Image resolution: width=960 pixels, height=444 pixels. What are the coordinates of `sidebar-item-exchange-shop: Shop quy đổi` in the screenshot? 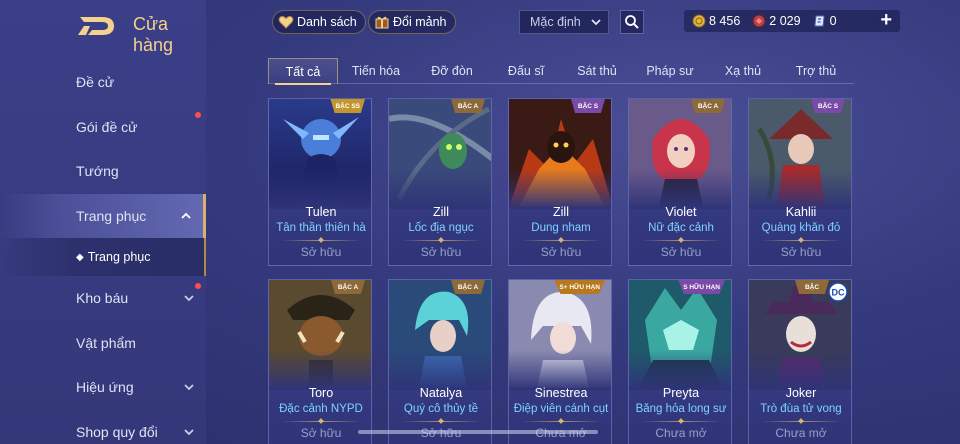 It's located at (103, 427).